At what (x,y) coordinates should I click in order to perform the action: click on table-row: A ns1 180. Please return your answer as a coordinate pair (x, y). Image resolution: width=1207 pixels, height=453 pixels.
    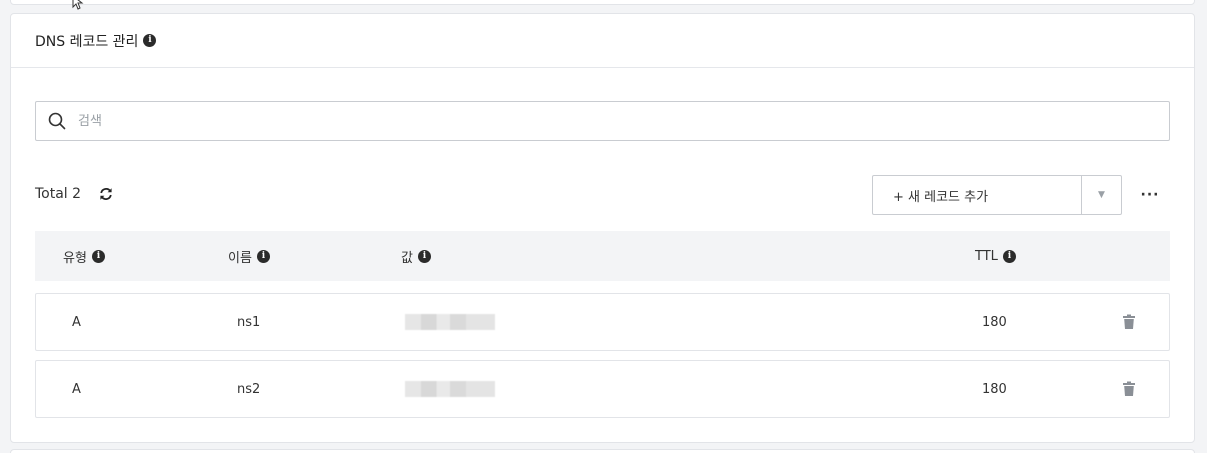
    Looking at the image, I should click on (602, 322).